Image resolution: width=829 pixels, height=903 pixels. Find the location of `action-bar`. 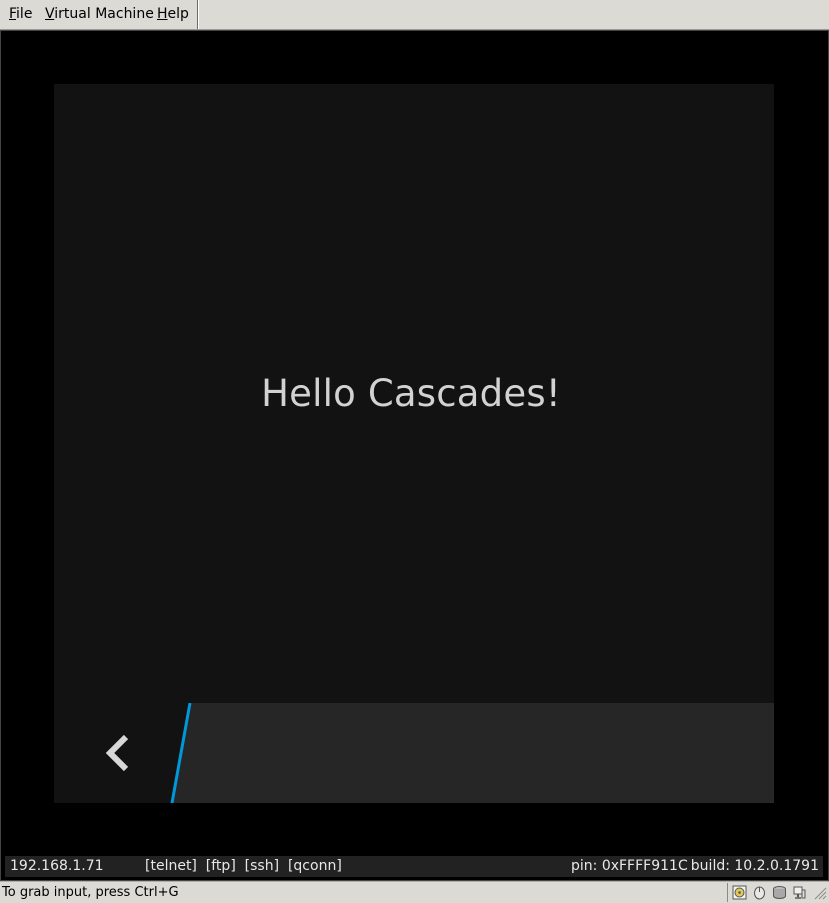

action-bar is located at coordinates (414, 753).